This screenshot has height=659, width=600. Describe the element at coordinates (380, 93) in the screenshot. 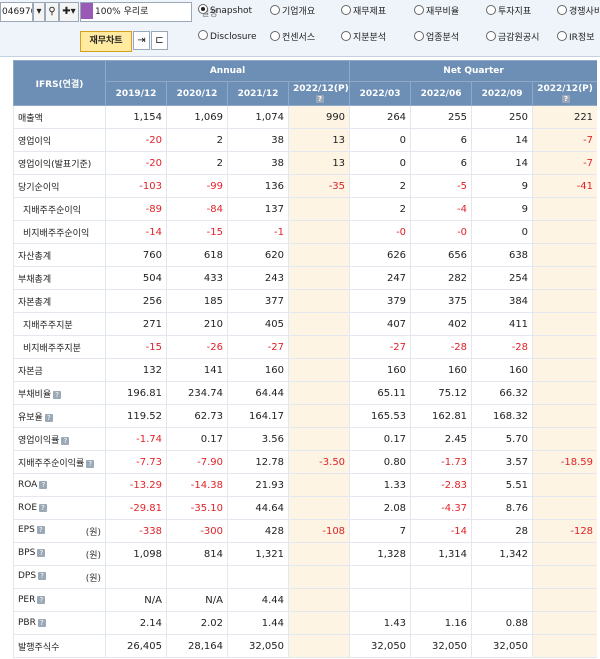

I see `column-header-label: 2022/03` at that location.